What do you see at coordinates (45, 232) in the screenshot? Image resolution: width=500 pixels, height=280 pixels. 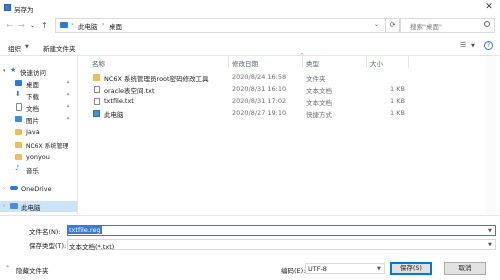 I see `filename-label: 文件名(N):` at bounding box center [45, 232].